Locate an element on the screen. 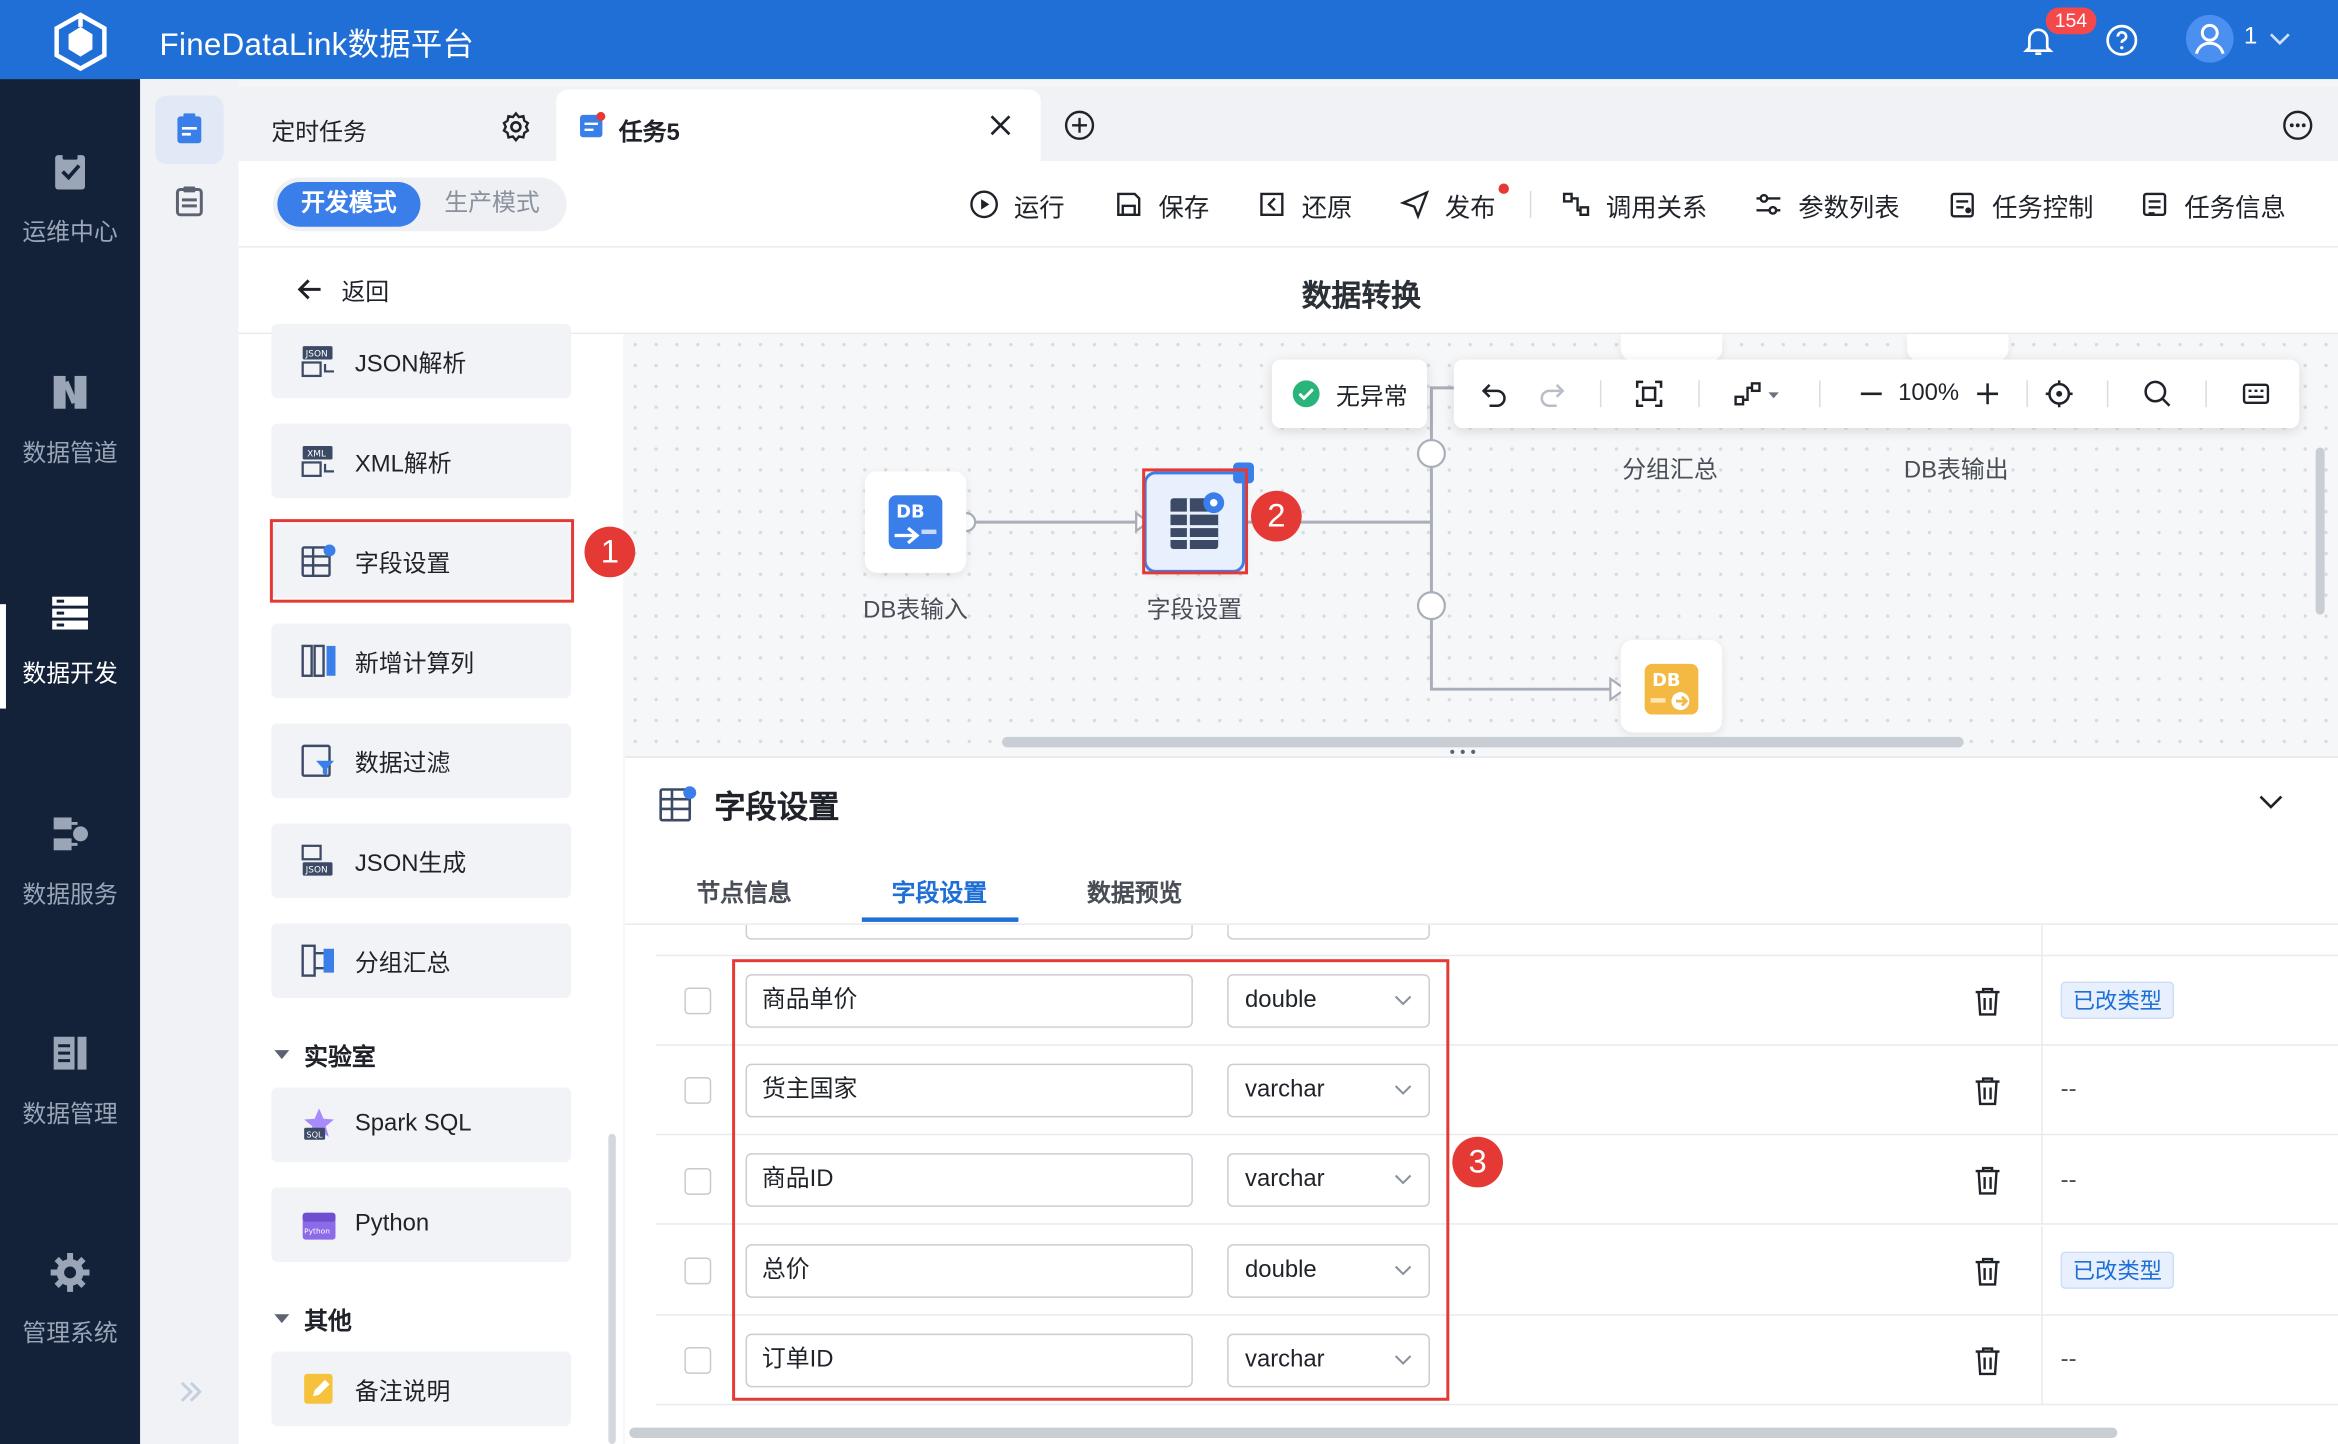 This screenshot has height=1444, width=2338. node-db-output is located at coordinates (1958, 348).